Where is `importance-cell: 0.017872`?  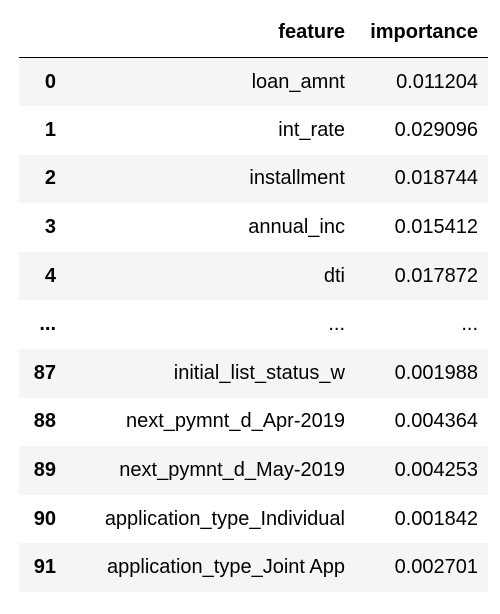 importance-cell: 0.017872 is located at coordinates (436, 275).